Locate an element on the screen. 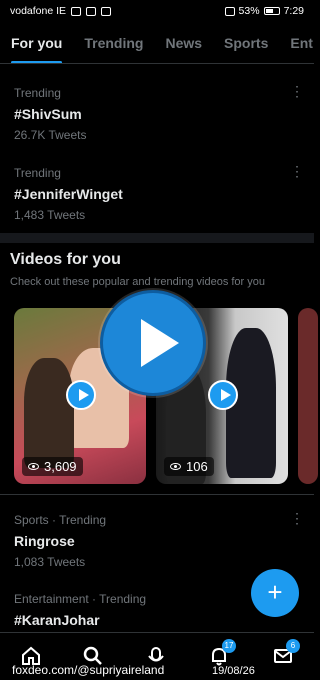 The width and height of the screenshot is (320, 680). notifications-icon: 17 is located at coordinates (222, 653).